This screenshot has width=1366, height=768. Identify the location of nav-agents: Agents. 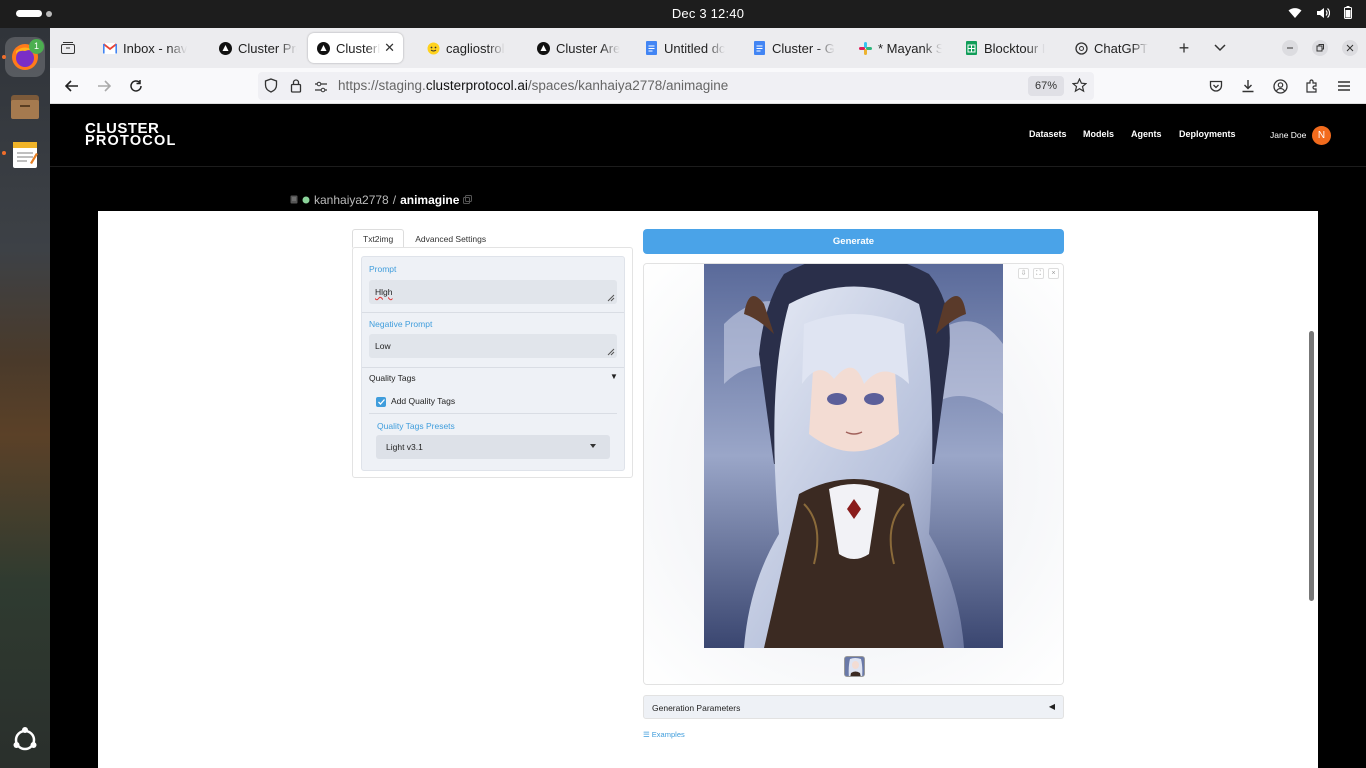
(1146, 134).